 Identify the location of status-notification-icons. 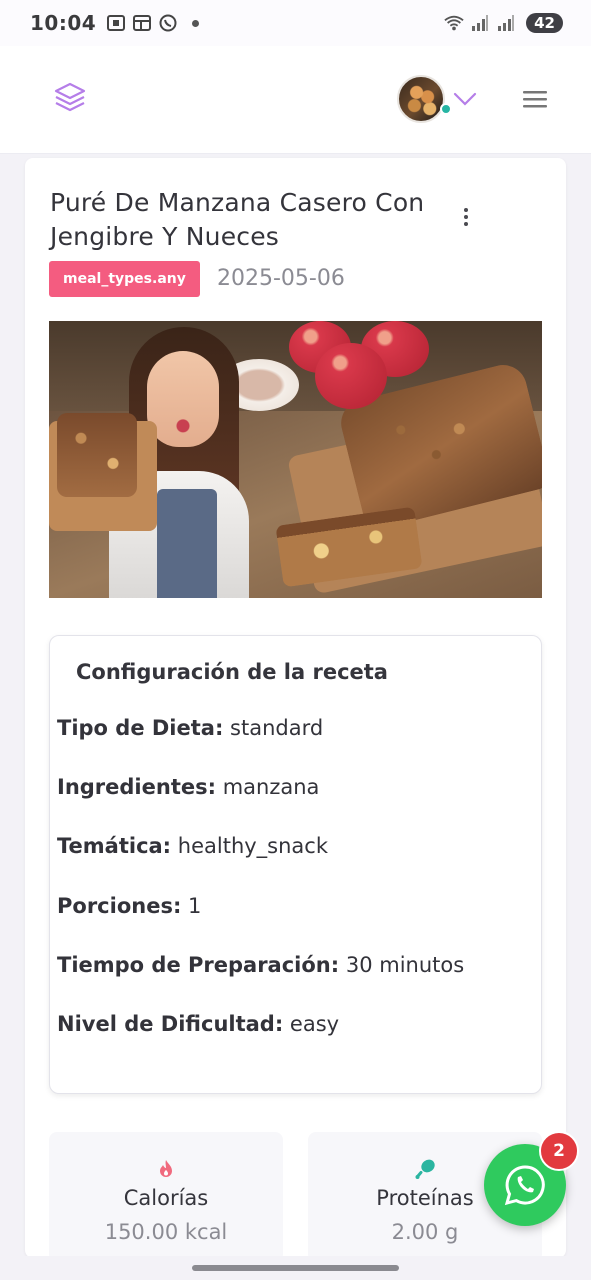
(153, 23).